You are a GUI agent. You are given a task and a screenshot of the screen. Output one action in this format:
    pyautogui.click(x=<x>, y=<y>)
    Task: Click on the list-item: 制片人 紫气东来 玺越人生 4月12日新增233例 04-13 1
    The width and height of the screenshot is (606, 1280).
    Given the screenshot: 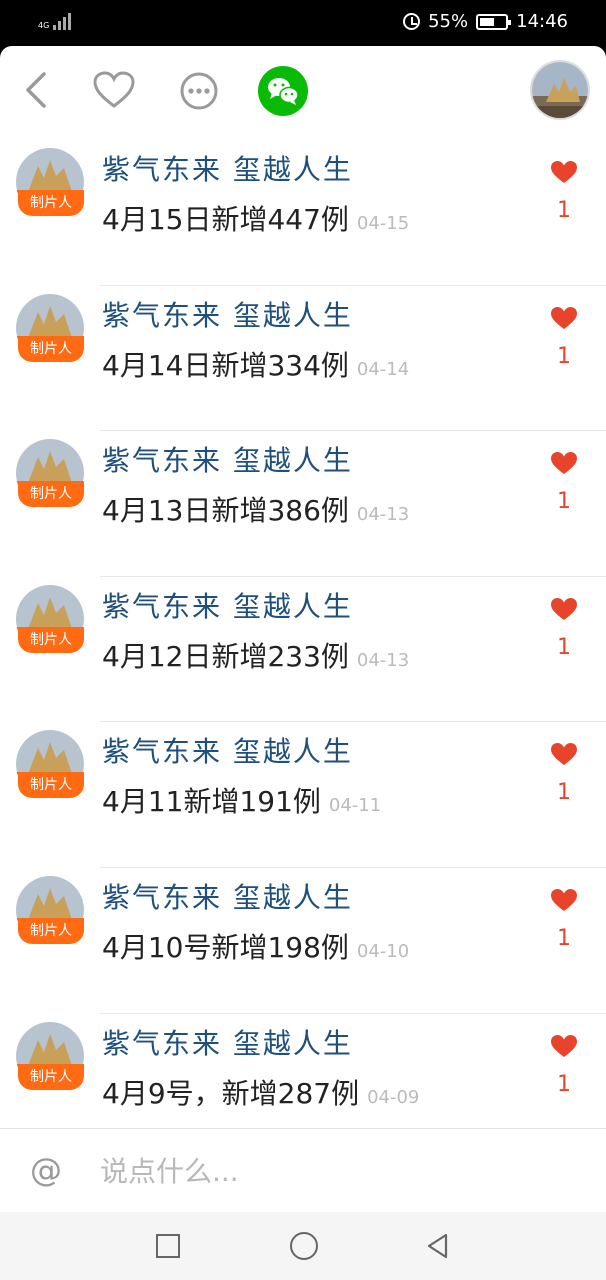 What is the action you would take?
    pyautogui.click(x=303, y=650)
    